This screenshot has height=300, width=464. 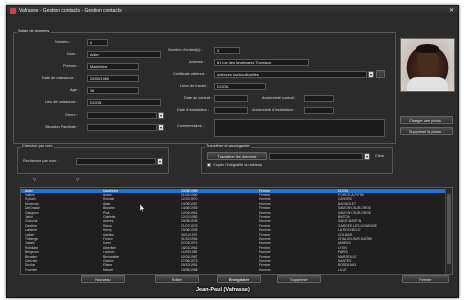 I want to click on certificats-dropdown-button: ▾, so click(x=371, y=74).